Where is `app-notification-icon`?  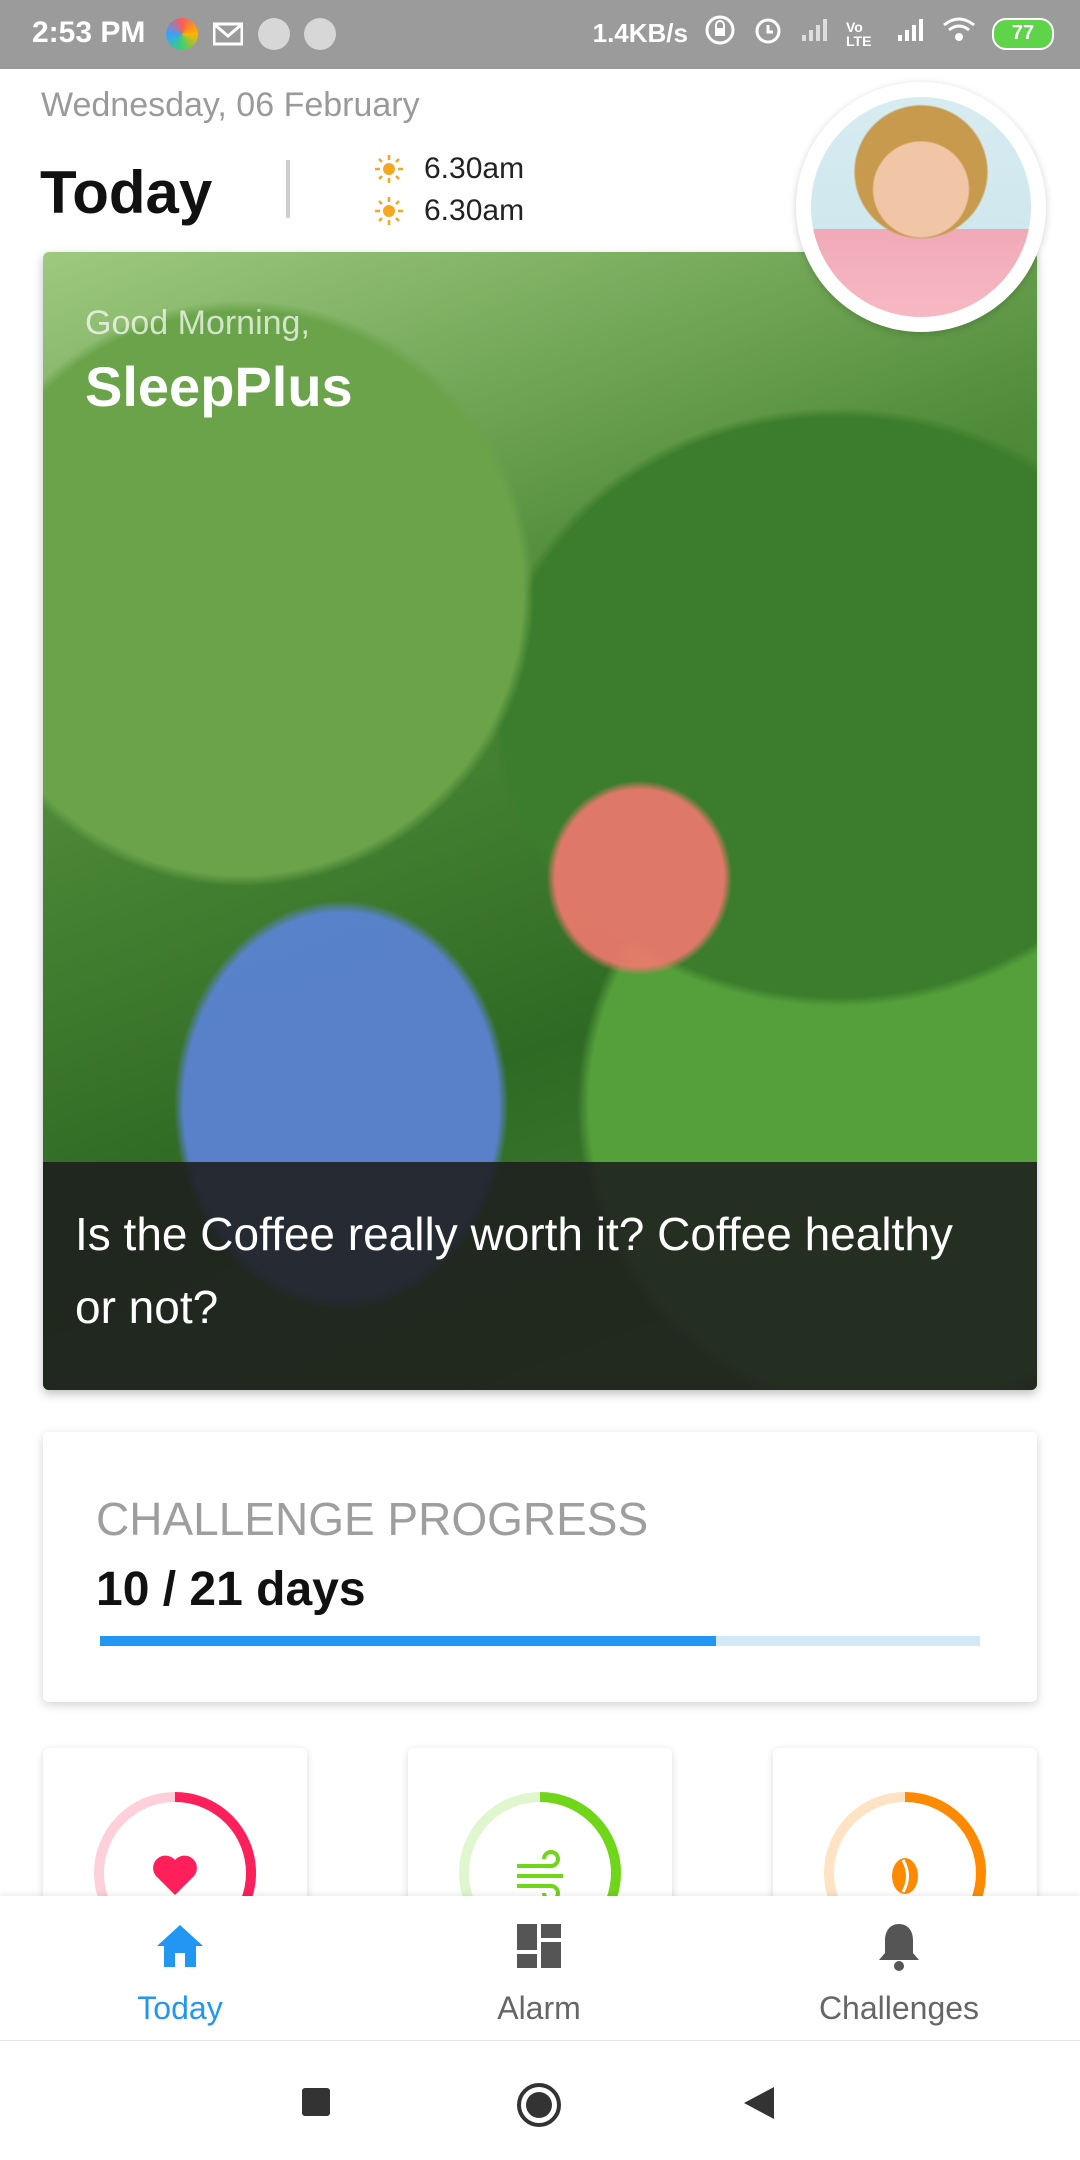
app-notification-icon is located at coordinates (182, 34).